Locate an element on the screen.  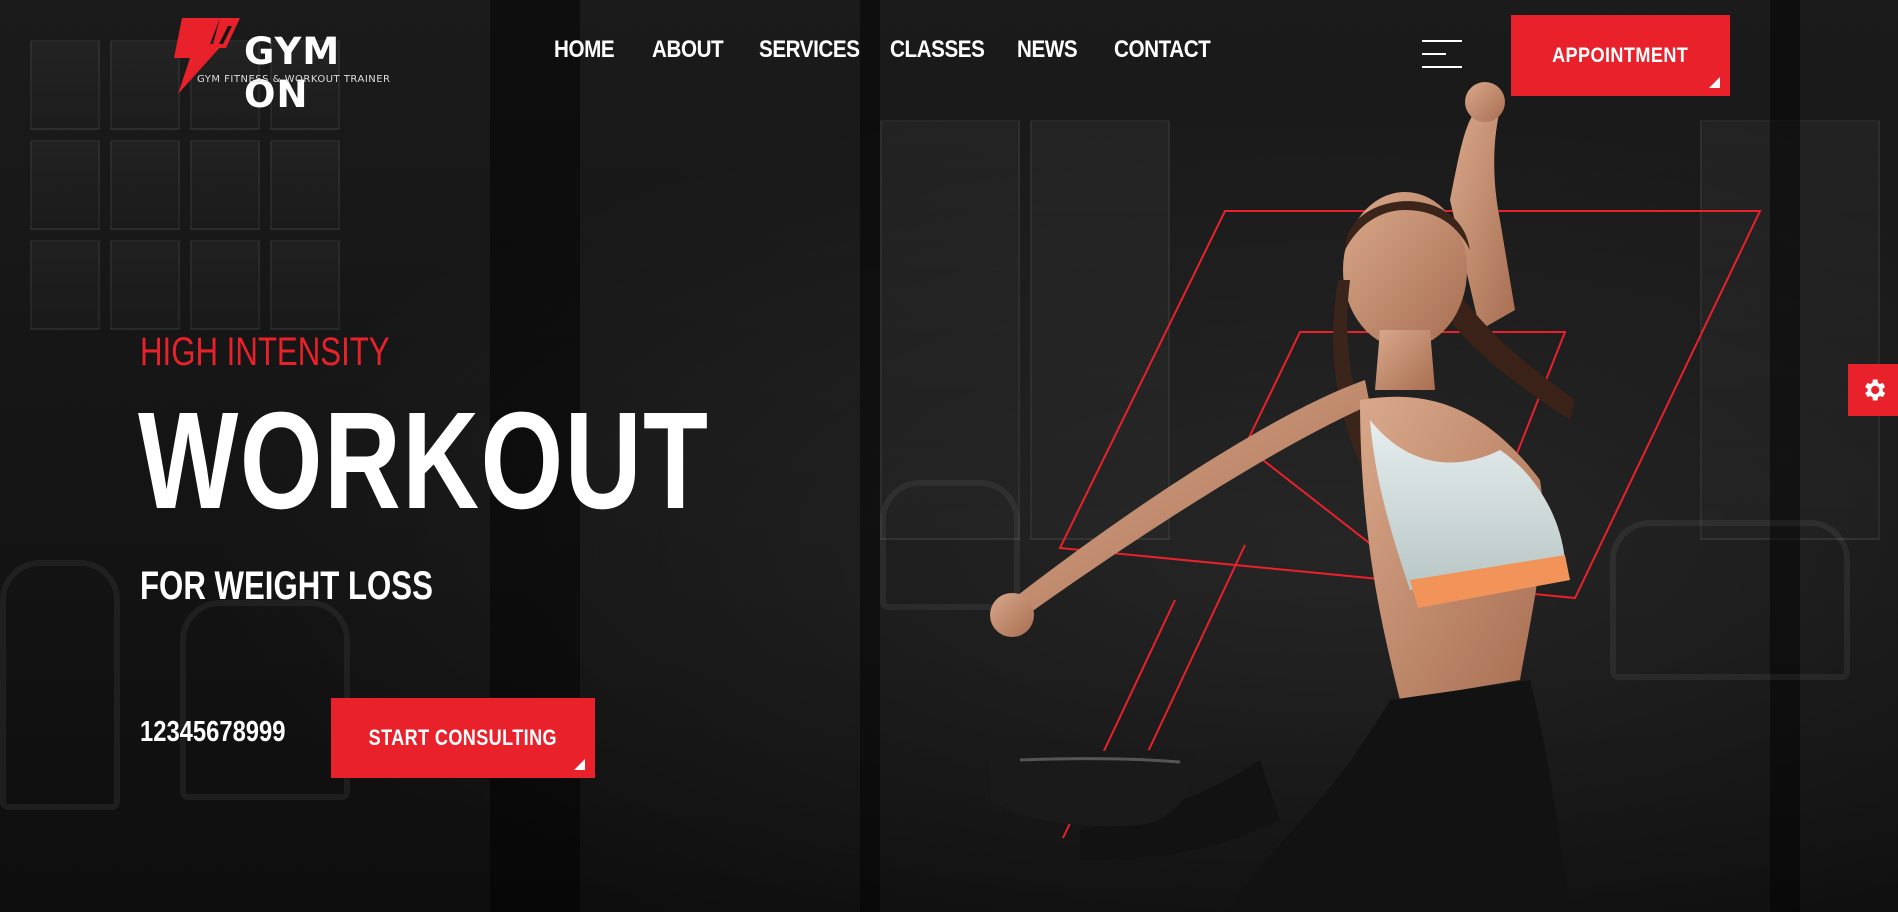
brand-tagline: GYM FITNESS & WORKOUT TRAINER is located at coordinates (294, 79).